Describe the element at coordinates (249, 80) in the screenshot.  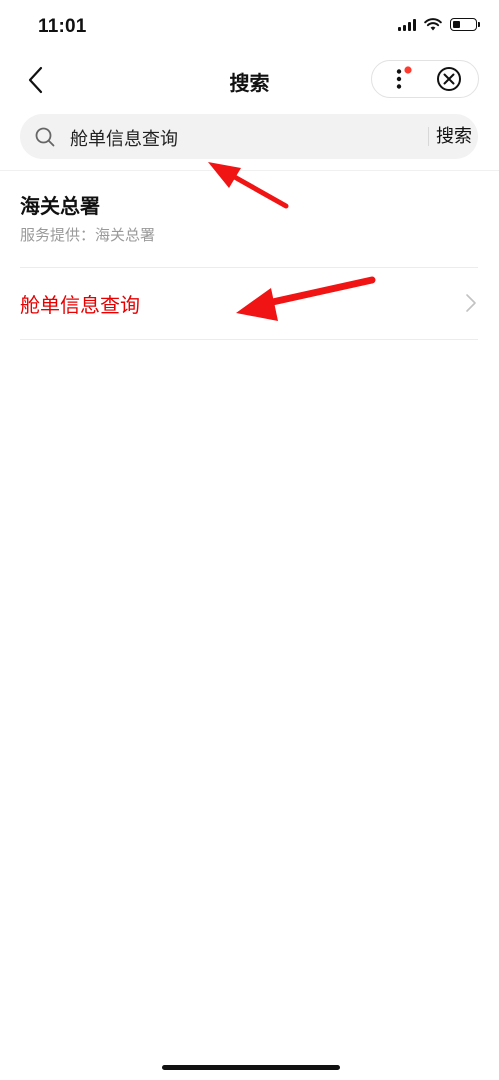
I see `nav-bar: 搜索` at that location.